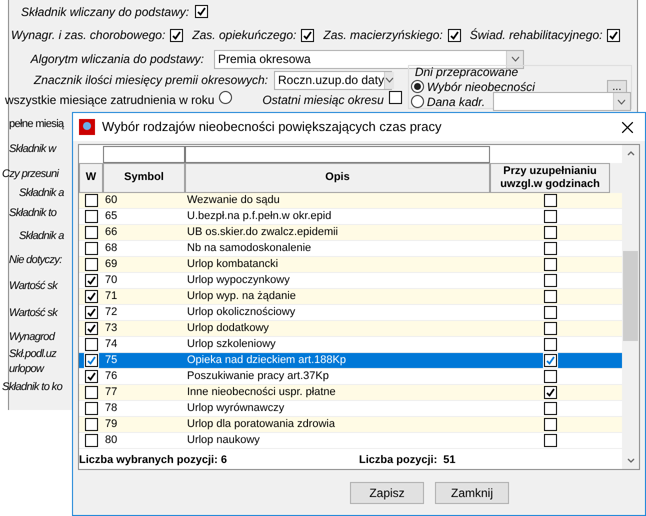  What do you see at coordinates (223, 440) in the screenshot?
I see `table-cell-text: Urlop naukowy` at bounding box center [223, 440].